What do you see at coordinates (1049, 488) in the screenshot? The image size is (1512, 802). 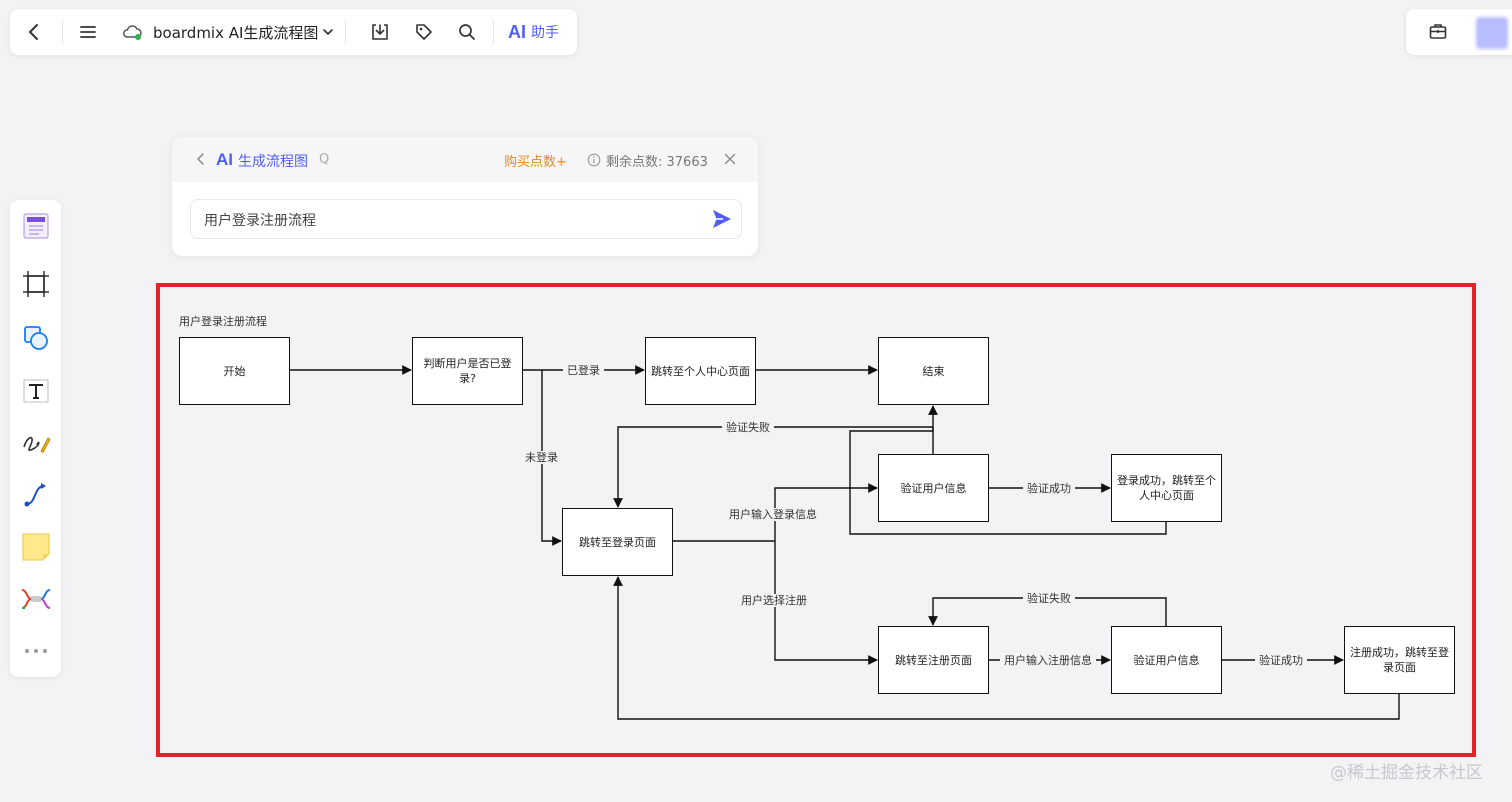 I see `edge-label-verify-success-1: 验证成功` at bounding box center [1049, 488].